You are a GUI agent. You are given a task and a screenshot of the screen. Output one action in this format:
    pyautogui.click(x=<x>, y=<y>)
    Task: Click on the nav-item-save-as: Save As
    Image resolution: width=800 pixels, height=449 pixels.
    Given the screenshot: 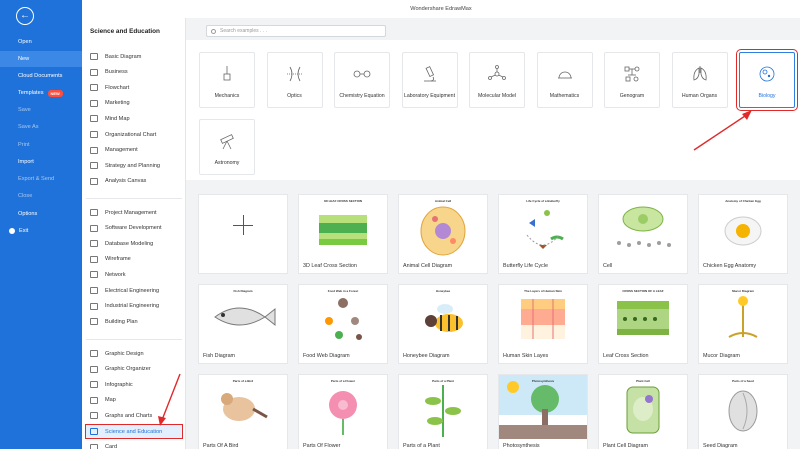 What is the action you would take?
    pyautogui.click(x=41, y=127)
    